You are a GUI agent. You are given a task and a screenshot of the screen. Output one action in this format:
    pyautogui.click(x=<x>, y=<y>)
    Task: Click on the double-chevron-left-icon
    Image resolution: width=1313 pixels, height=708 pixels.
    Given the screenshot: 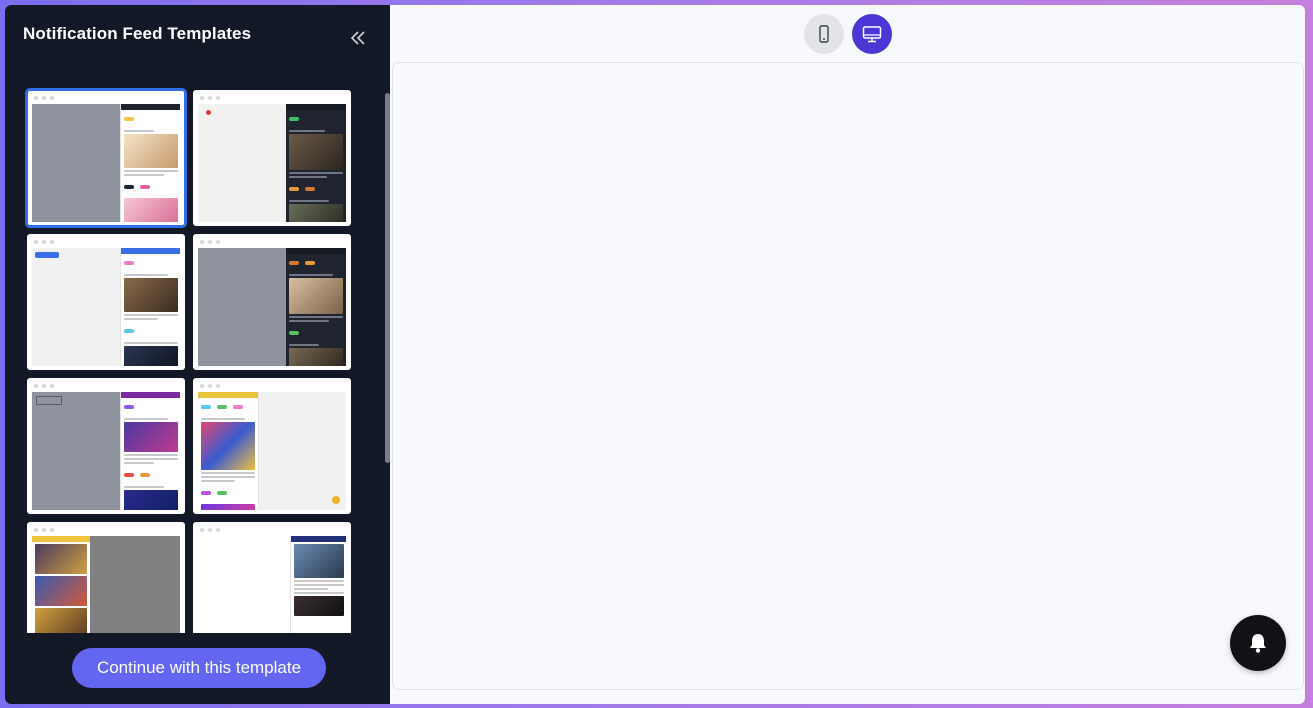 What is the action you would take?
    pyautogui.click(x=357, y=38)
    